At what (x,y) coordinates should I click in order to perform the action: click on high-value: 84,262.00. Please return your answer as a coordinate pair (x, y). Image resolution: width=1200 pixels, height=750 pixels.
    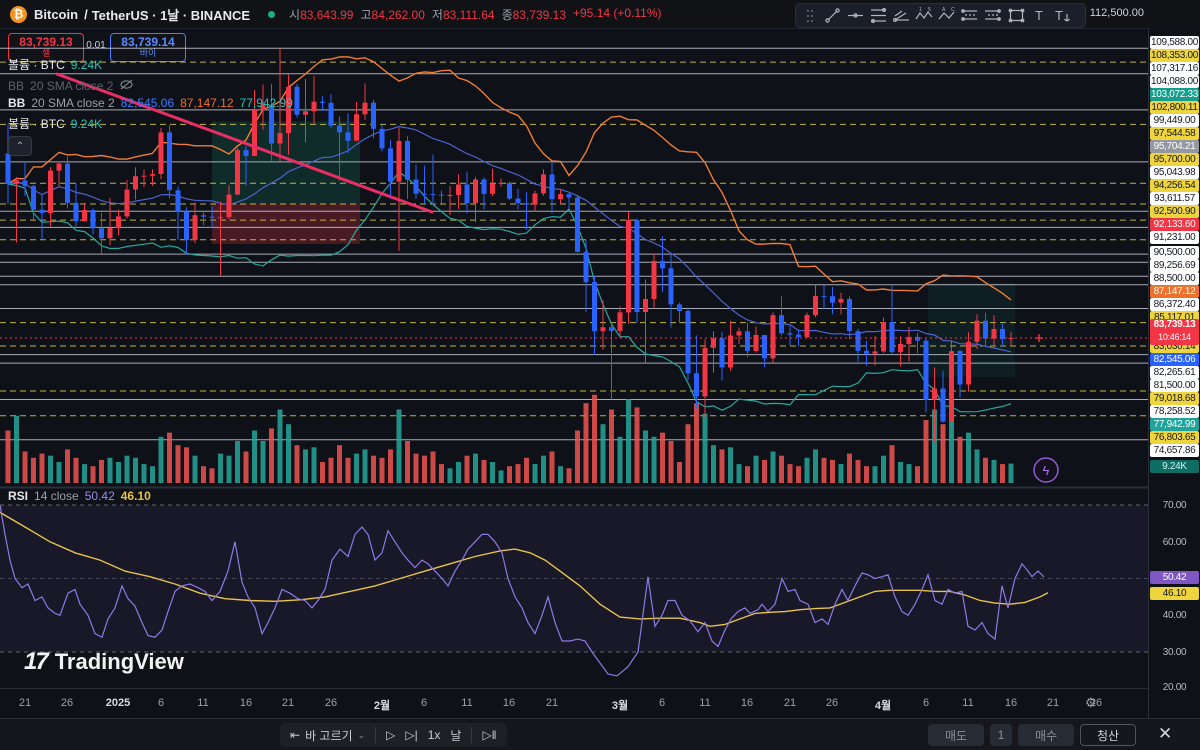
    Looking at the image, I should click on (398, 14).